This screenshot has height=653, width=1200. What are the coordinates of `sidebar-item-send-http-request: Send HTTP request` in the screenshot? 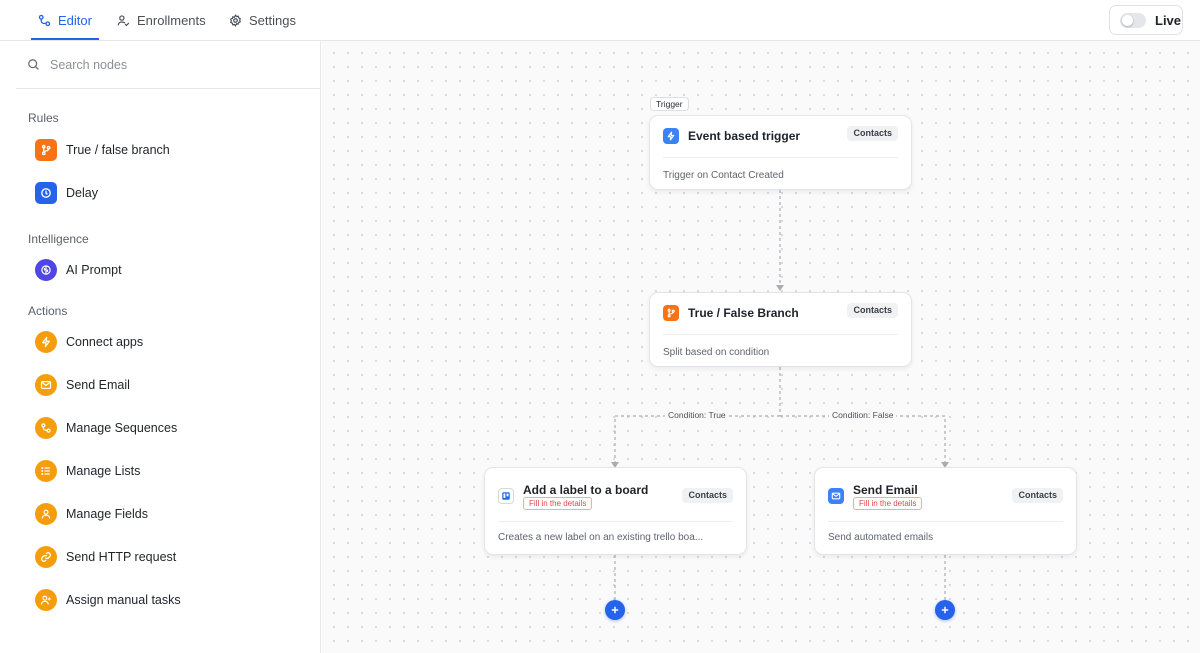 It's located at (170, 557).